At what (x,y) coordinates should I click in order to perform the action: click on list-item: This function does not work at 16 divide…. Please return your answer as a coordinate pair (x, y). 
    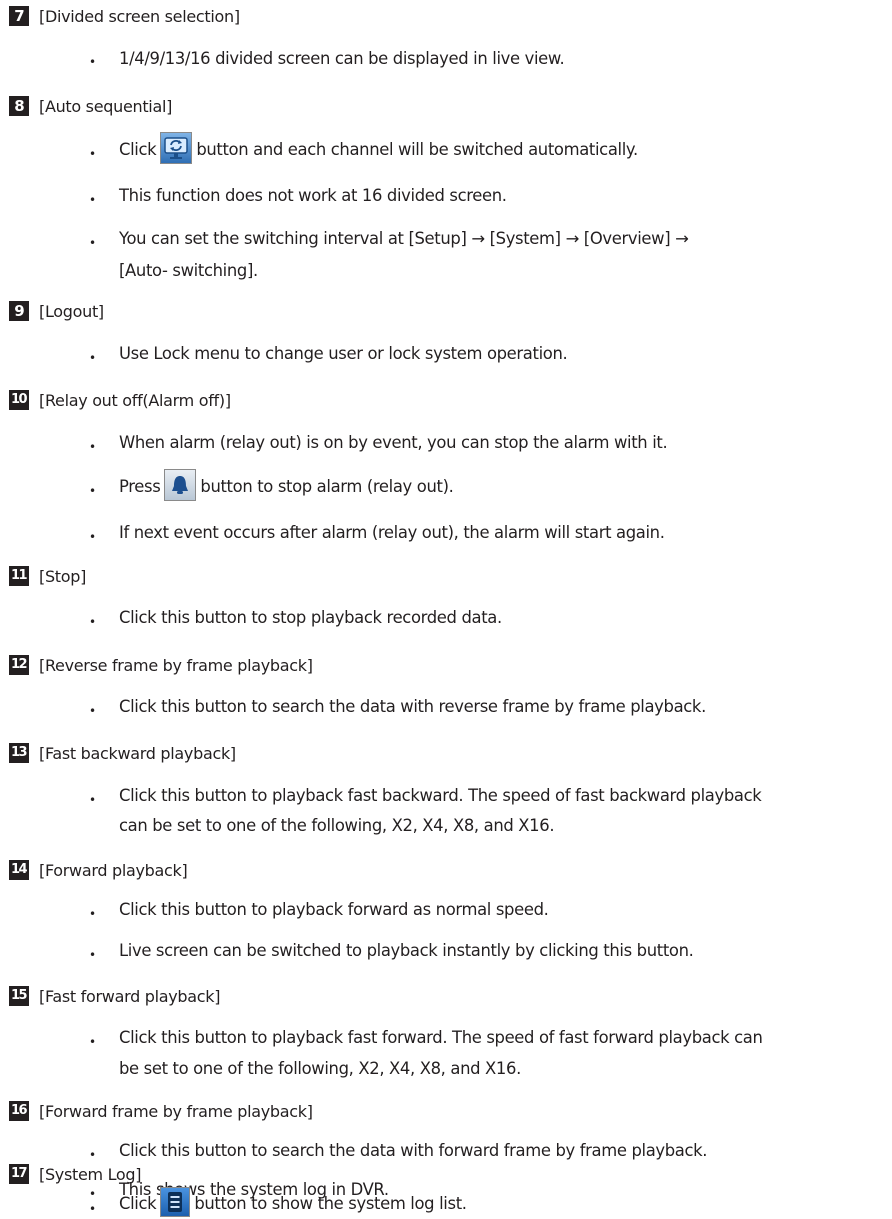
    Looking at the image, I should click on (313, 195).